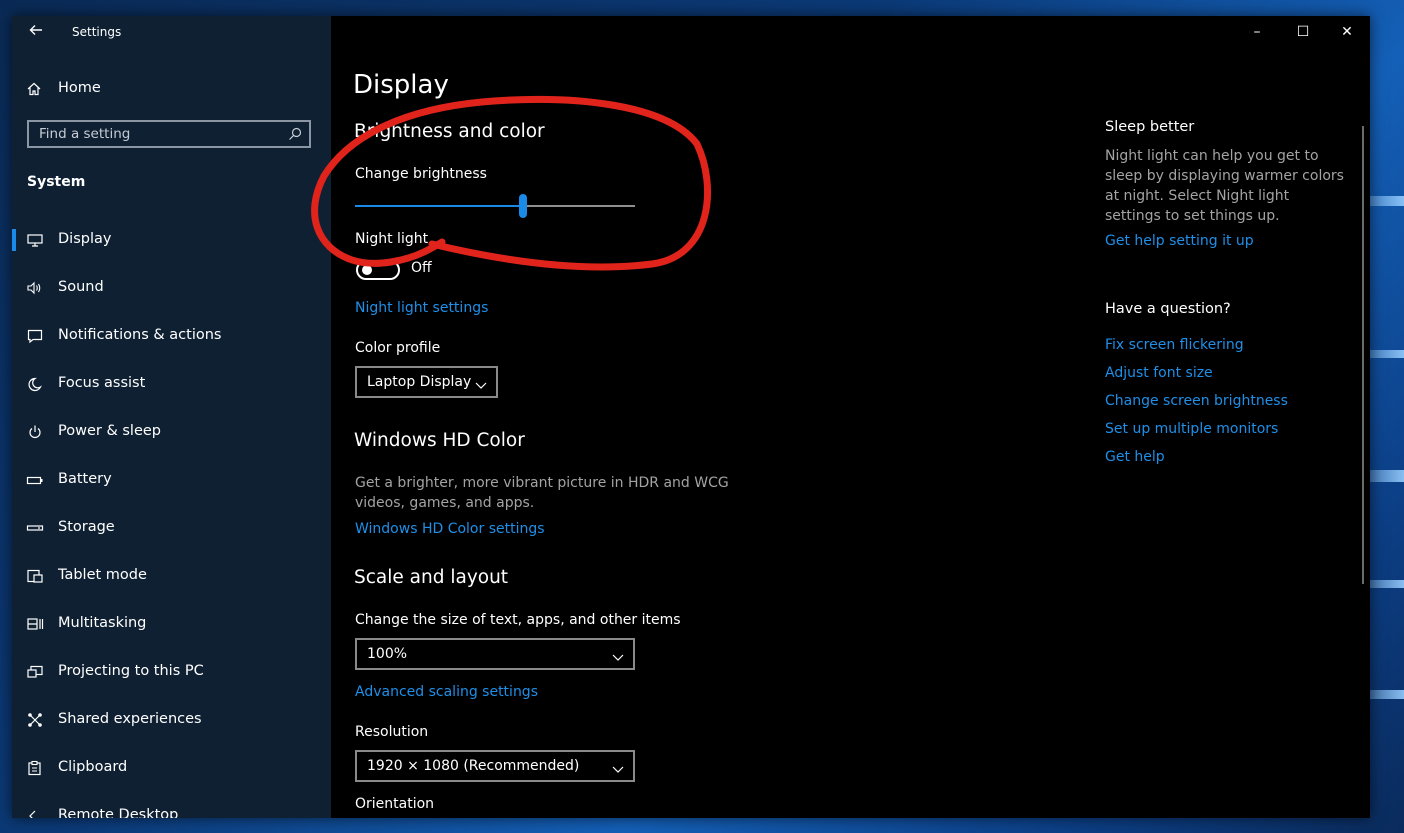 Image resolution: width=1404 pixels, height=833 pixels. What do you see at coordinates (449, 131) in the screenshot?
I see `heading-brightness-color: Brightness and color` at bounding box center [449, 131].